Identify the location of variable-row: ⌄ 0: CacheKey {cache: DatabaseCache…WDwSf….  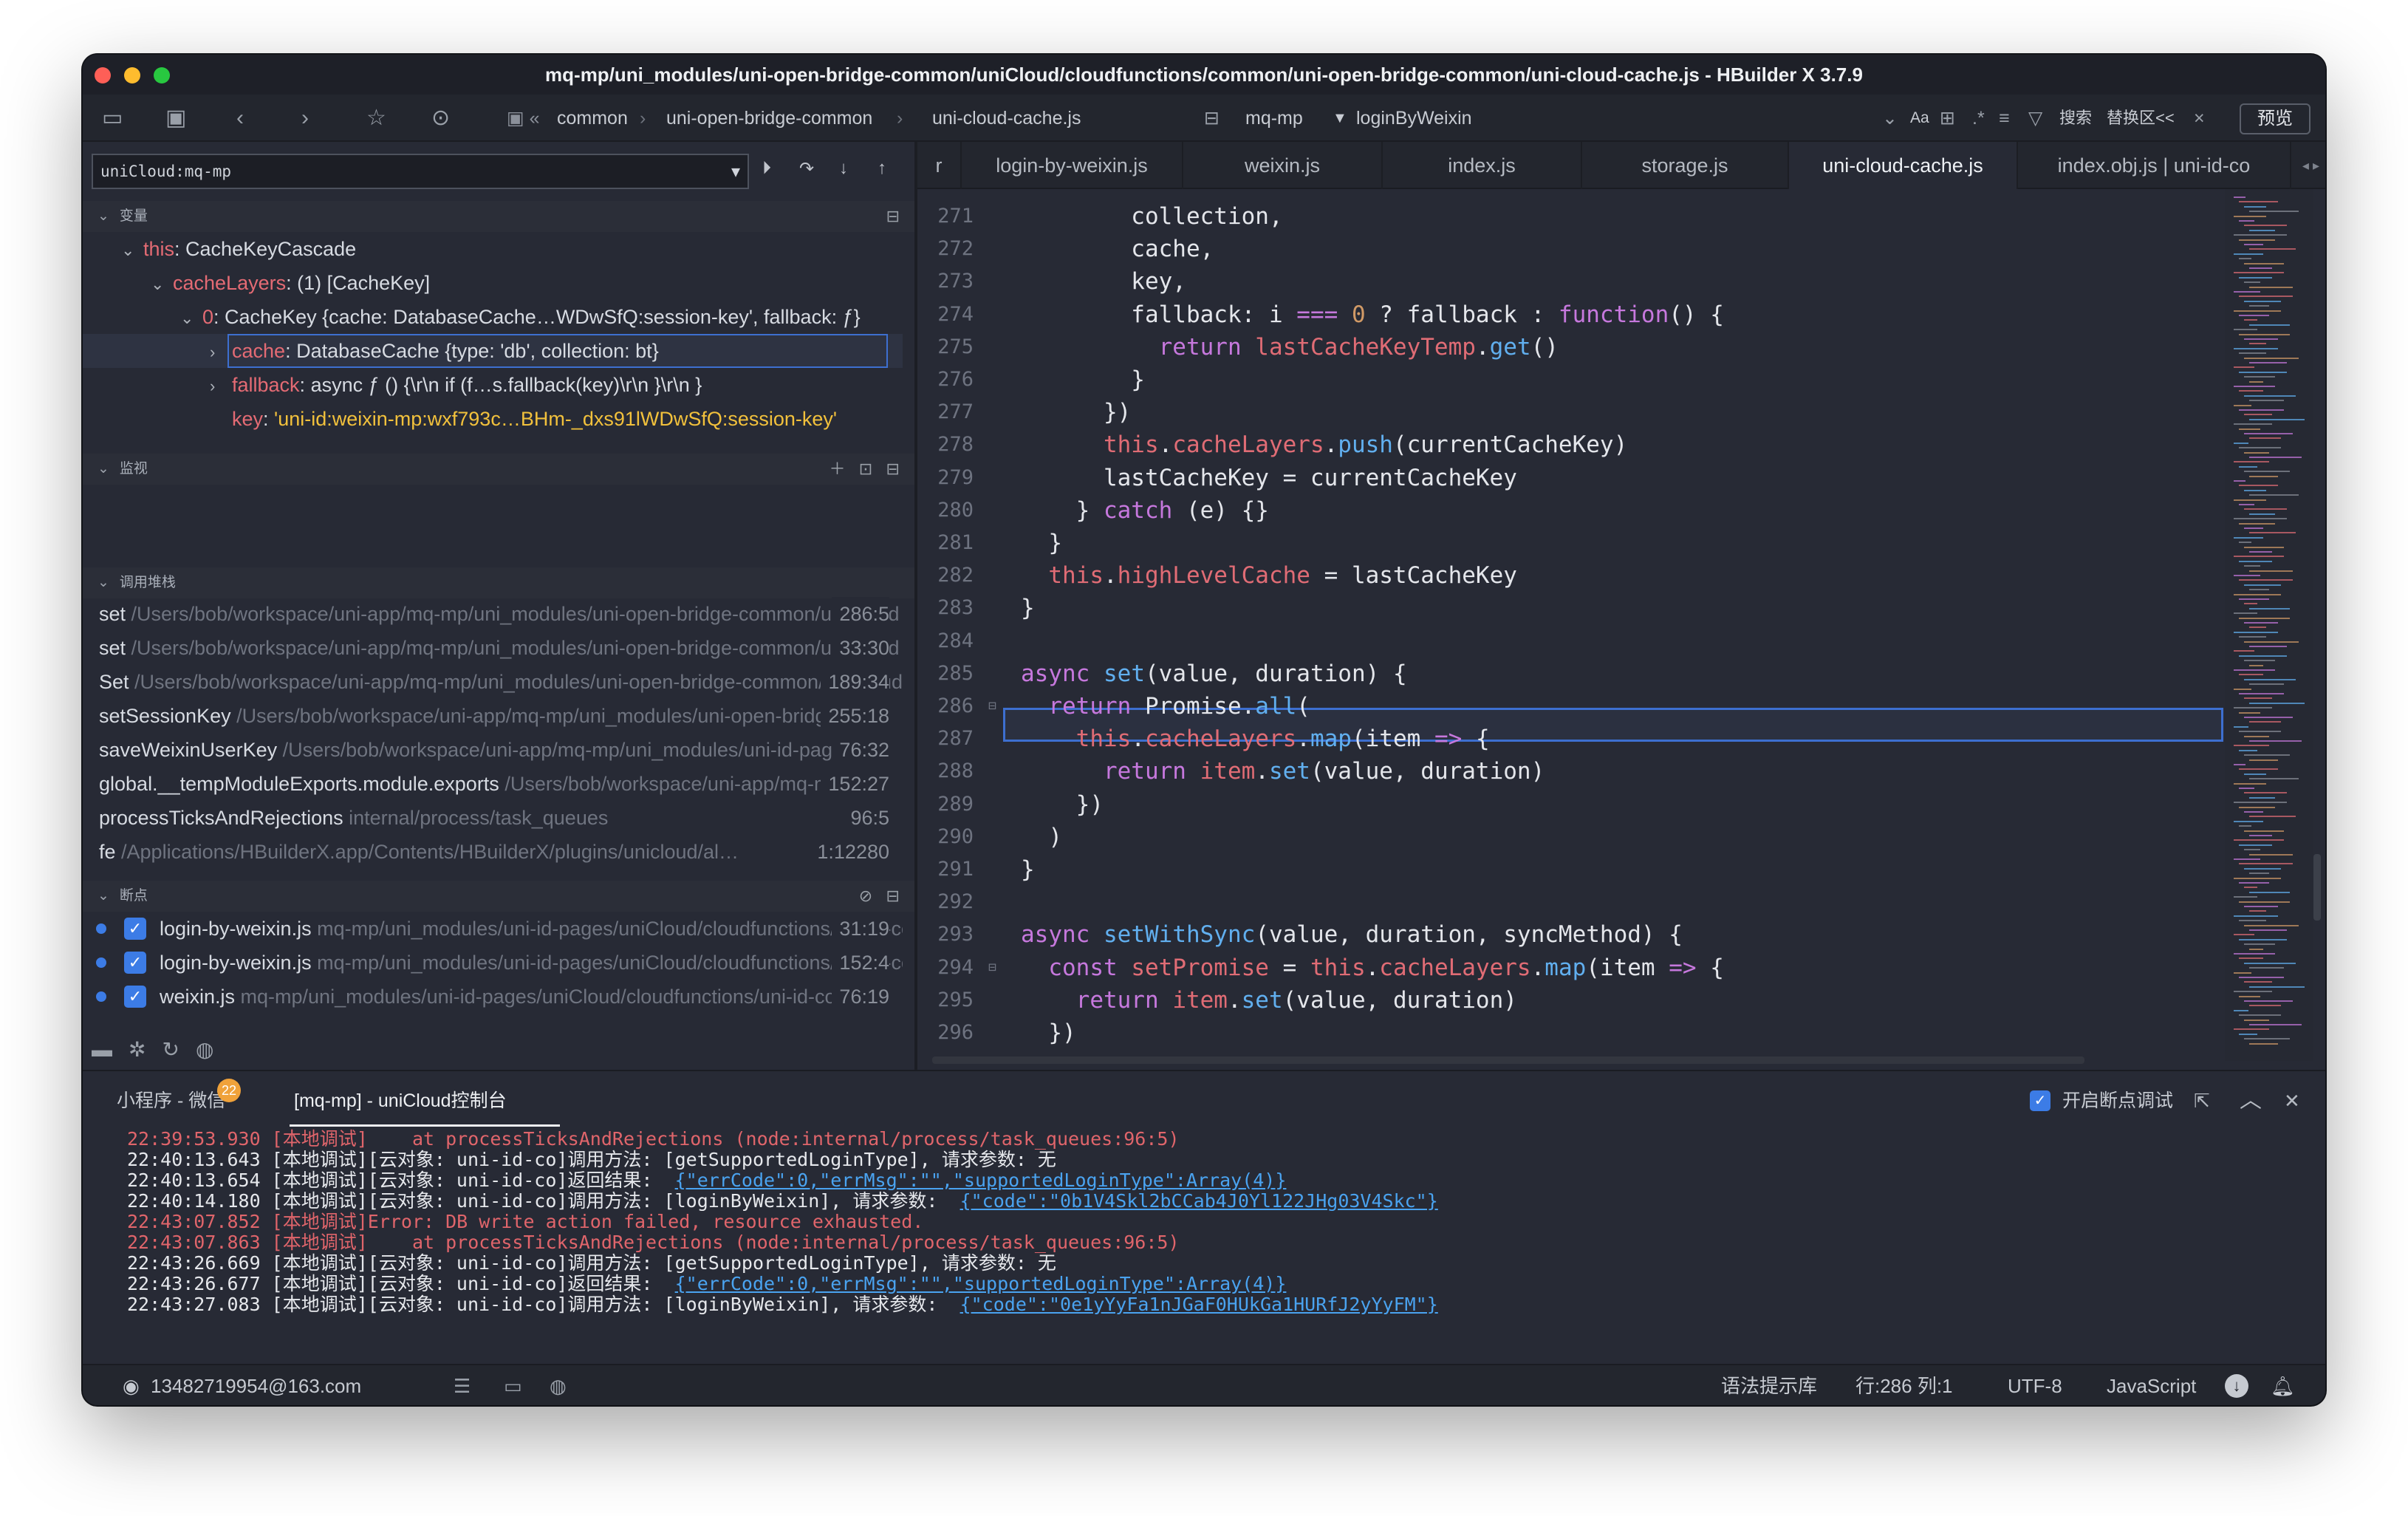
(493, 317).